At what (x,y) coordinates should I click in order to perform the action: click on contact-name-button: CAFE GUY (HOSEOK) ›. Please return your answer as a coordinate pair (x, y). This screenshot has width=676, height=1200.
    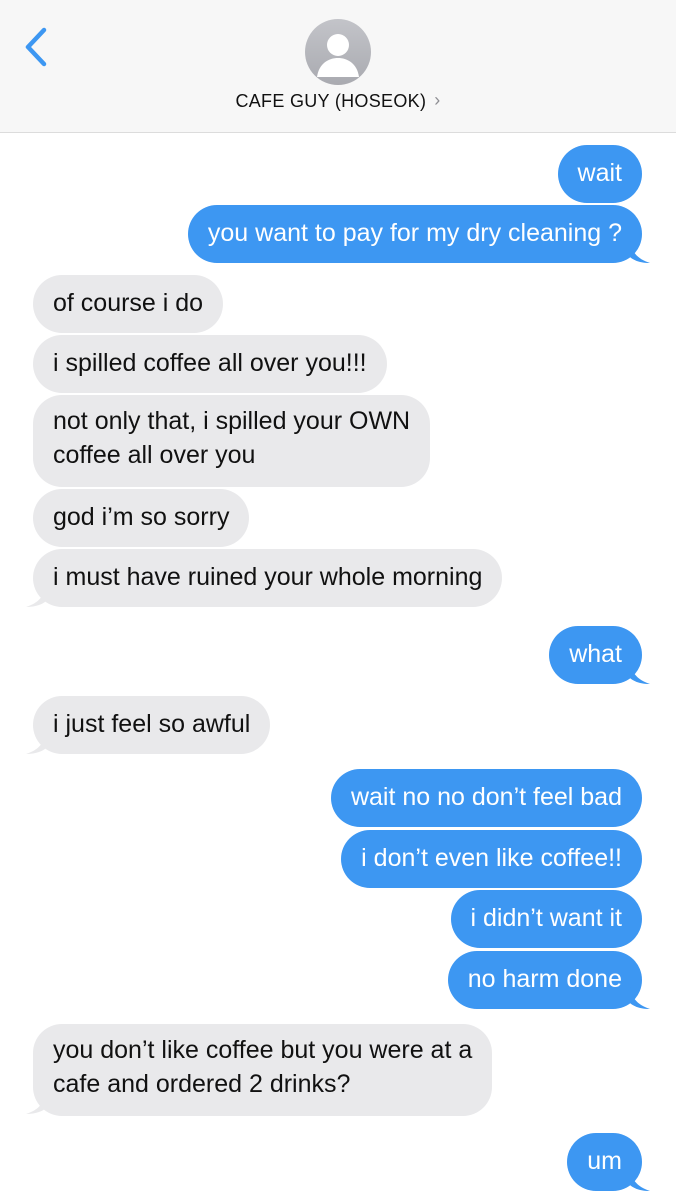
    Looking at the image, I should click on (338, 101).